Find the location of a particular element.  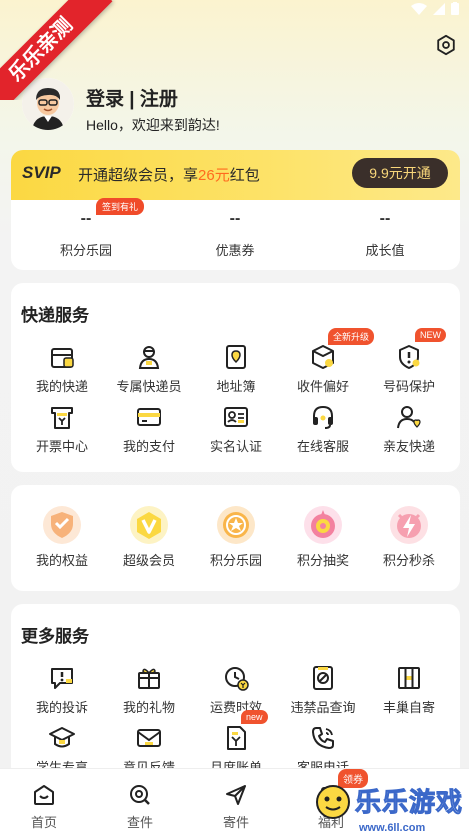

stat-coupons: -- 优惠券 is located at coordinates (235, 234).